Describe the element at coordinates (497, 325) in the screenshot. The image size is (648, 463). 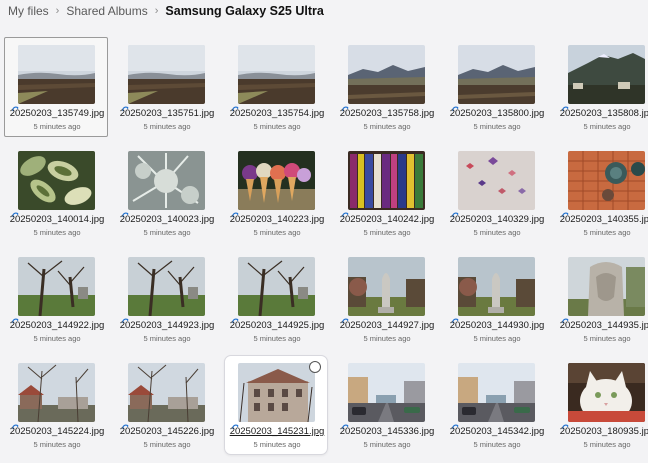
I see `file-name: 20250203_144930.jpg` at that location.